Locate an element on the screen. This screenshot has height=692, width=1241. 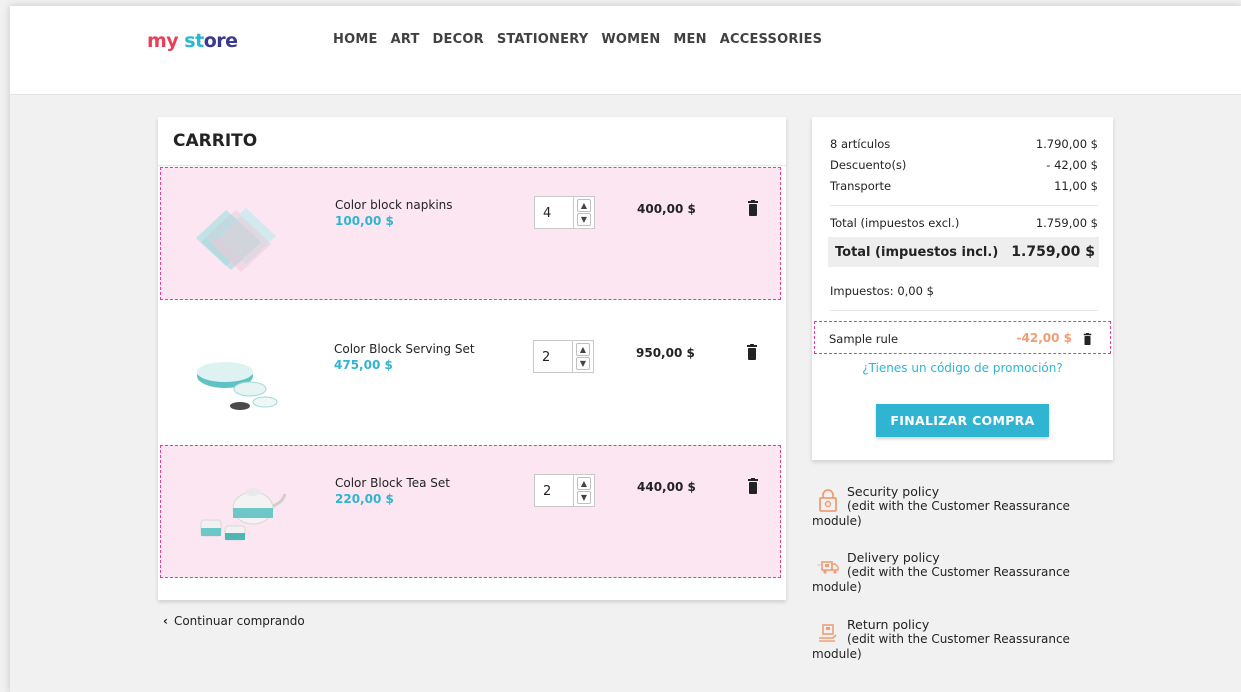
summary-items-label: 8 artículos is located at coordinates (860, 144).